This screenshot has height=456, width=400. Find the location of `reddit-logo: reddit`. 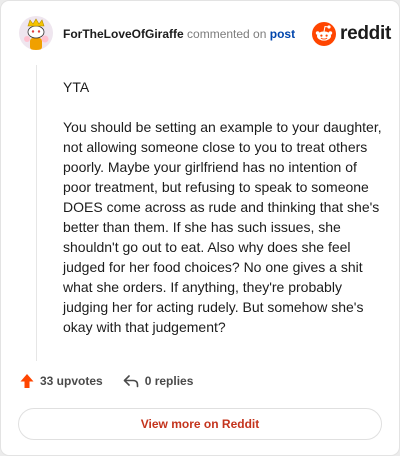

reddit-logo: reddit is located at coordinates (351, 34).